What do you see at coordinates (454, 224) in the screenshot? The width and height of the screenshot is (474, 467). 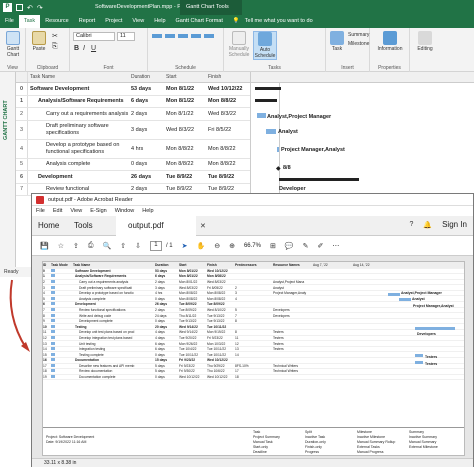 I see `sign-in-link: Sign In` at bounding box center [454, 224].